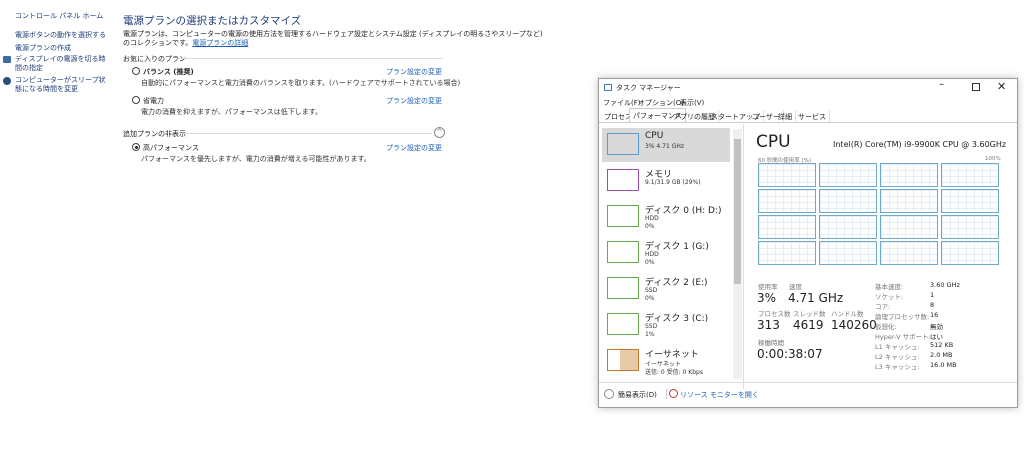  Describe the element at coordinates (60, 35) in the screenshot. I see `sidebar-item-power-button: 電源ボタンの動作を選択する` at that location.